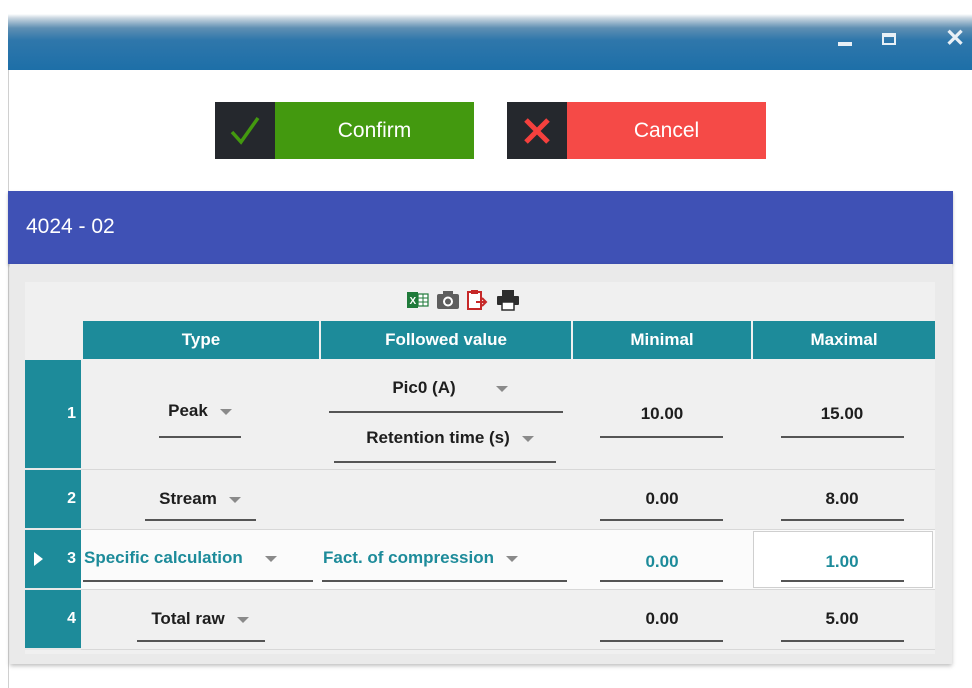 This screenshot has height=688, width=972. Describe the element at coordinates (413, 301) in the screenshot. I see `svg-text: X` at that location.